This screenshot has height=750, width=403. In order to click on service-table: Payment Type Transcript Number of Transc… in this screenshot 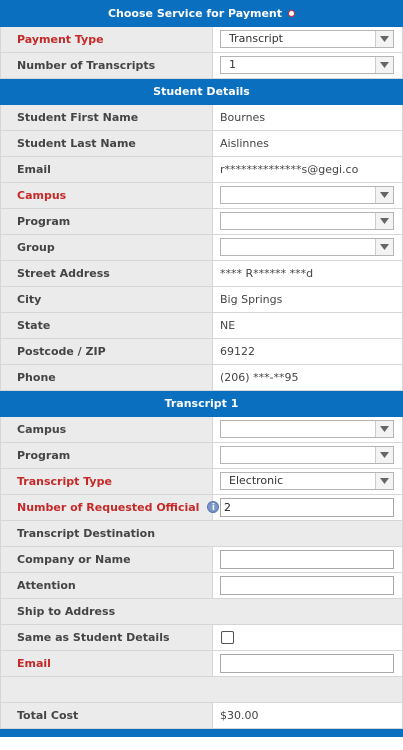, I will do `click(201, 53)`.